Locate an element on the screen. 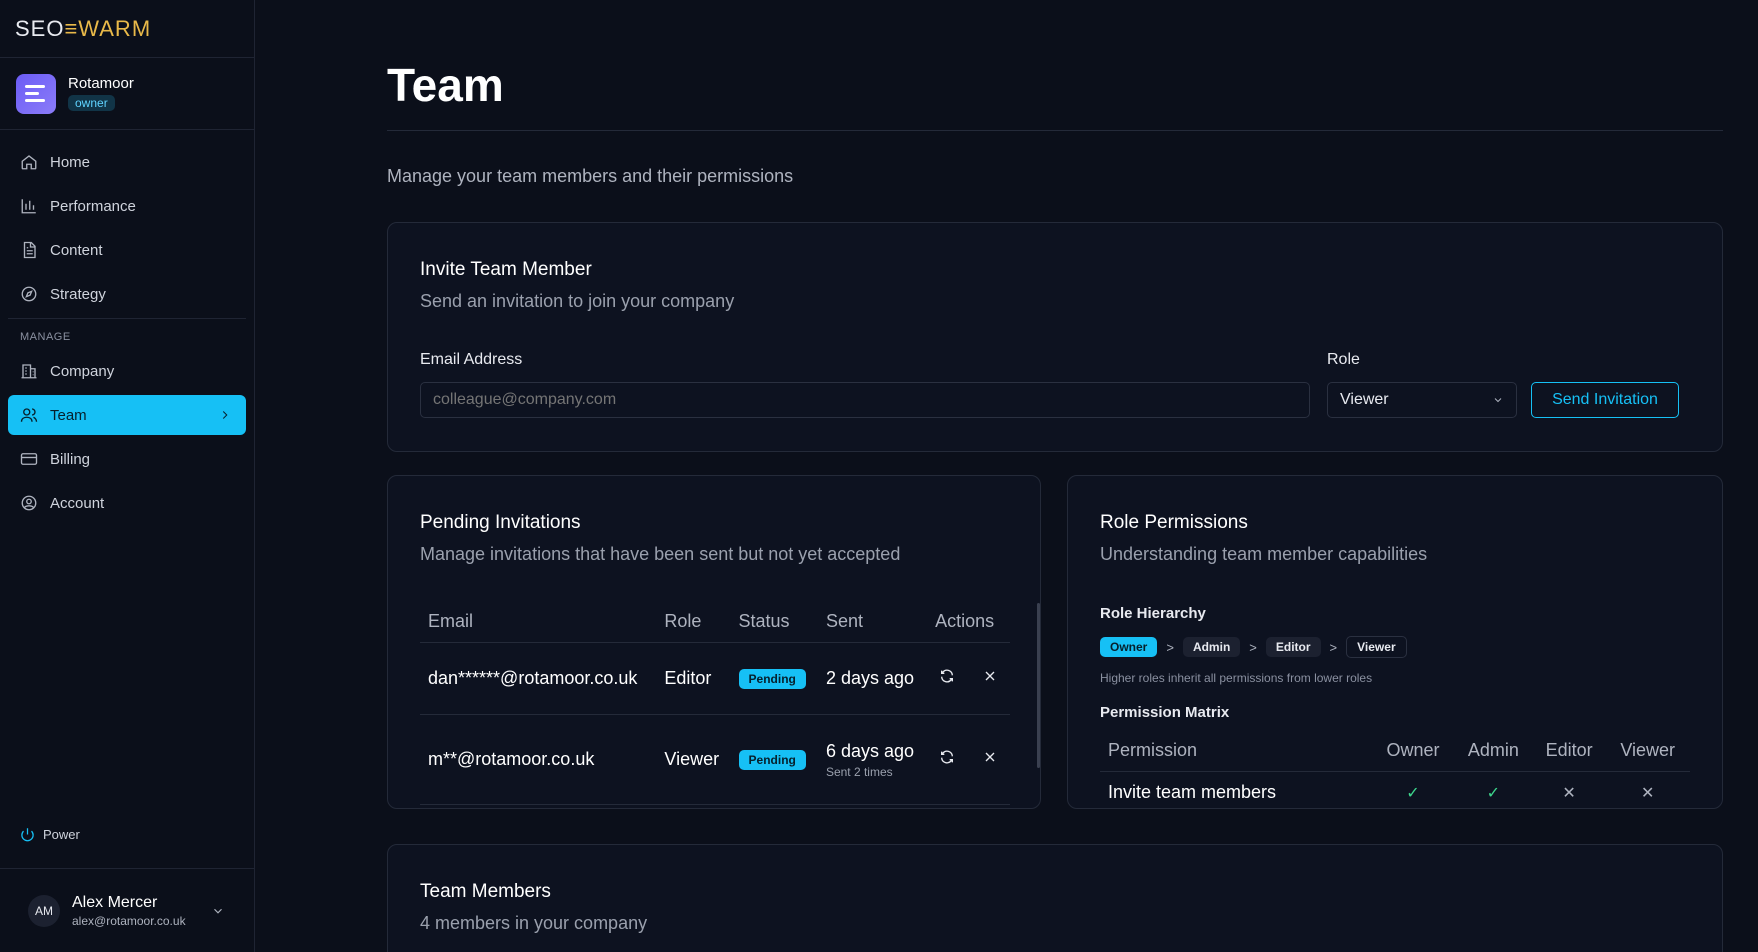 This screenshot has height=952, width=1758. power-icon is located at coordinates (27, 835).